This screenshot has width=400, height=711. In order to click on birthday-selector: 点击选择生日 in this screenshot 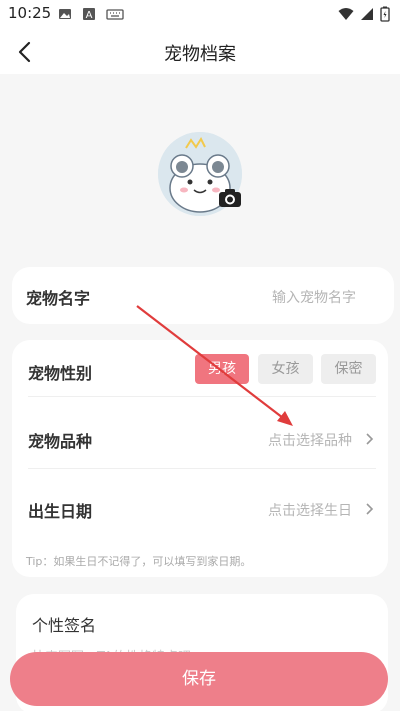, I will do `click(310, 510)`.